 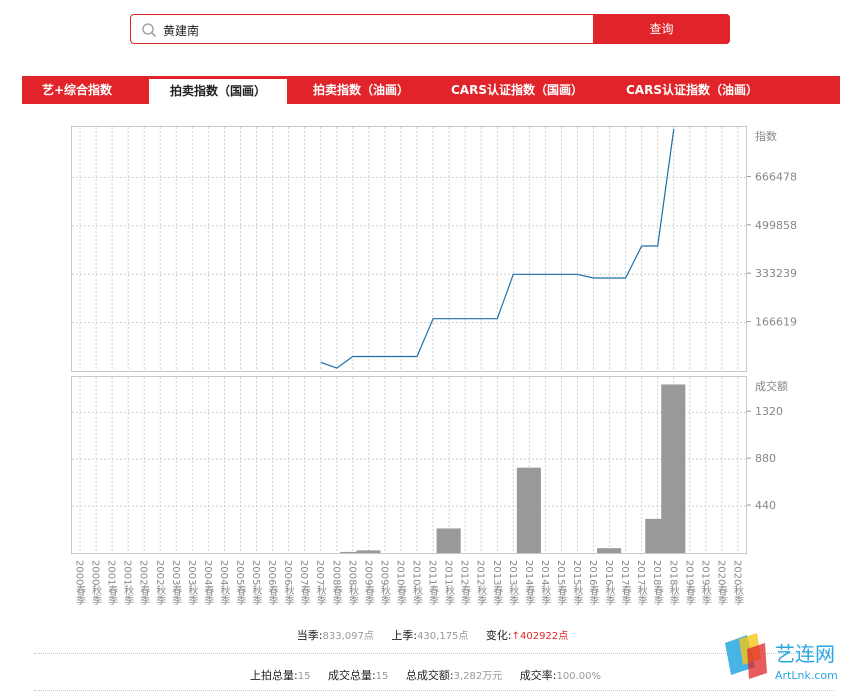 What do you see at coordinates (400, 583) in the screenshot?
I see `x-tick-label: 2010春季` at bounding box center [400, 583].